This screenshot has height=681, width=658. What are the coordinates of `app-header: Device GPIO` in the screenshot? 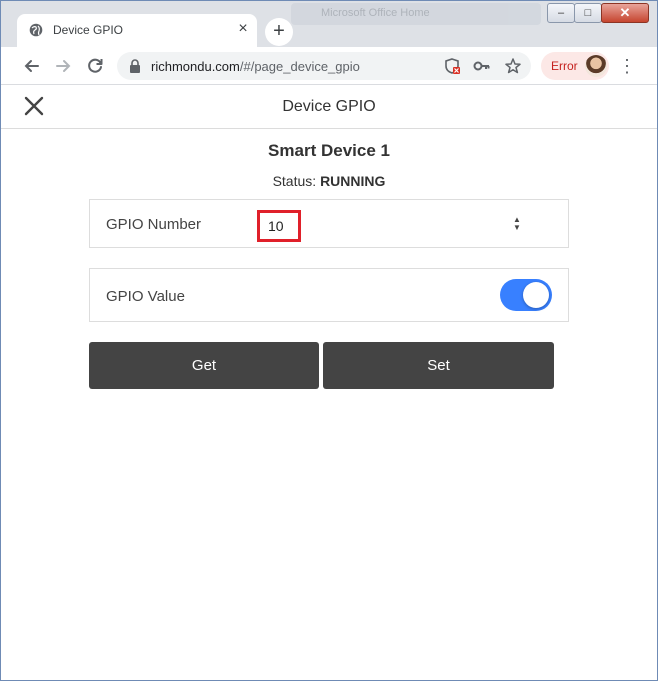 It's located at (329, 107).